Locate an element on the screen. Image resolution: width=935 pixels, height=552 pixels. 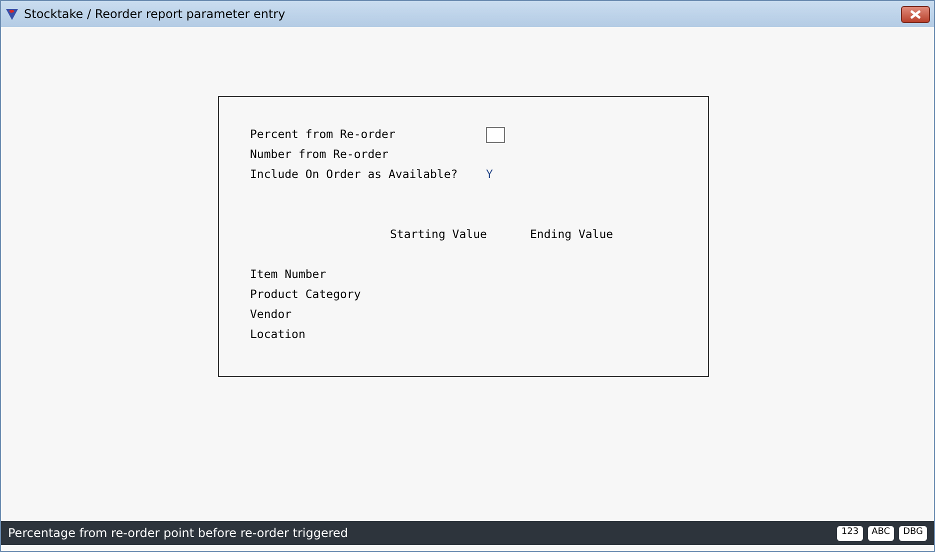
column-header: Ending Value is located at coordinates (572, 235).